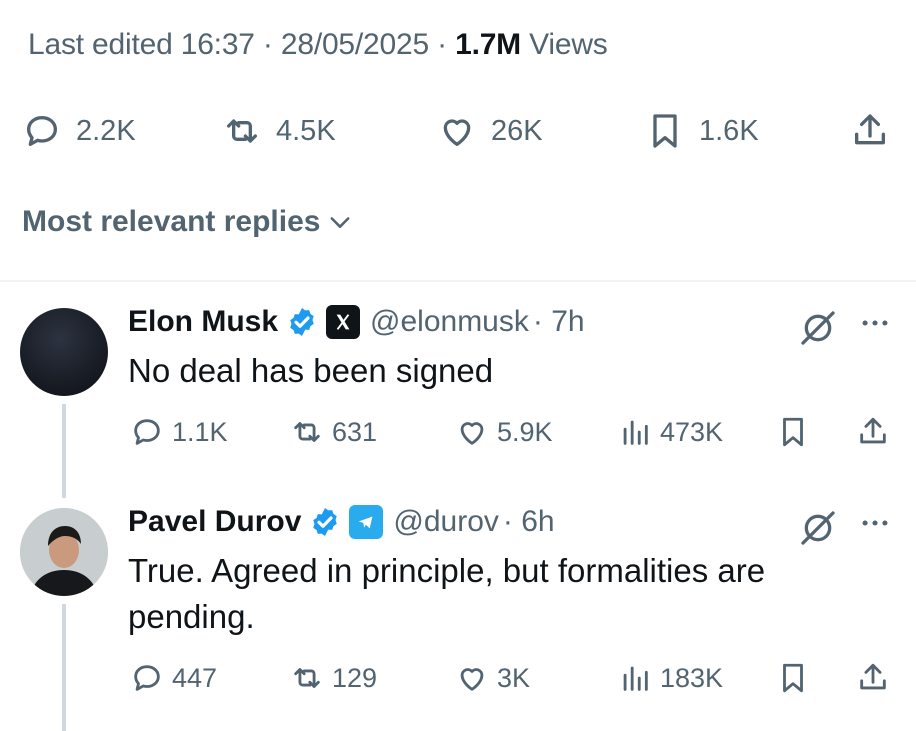  What do you see at coordinates (692, 677) in the screenshot?
I see `views-count: 183K` at bounding box center [692, 677].